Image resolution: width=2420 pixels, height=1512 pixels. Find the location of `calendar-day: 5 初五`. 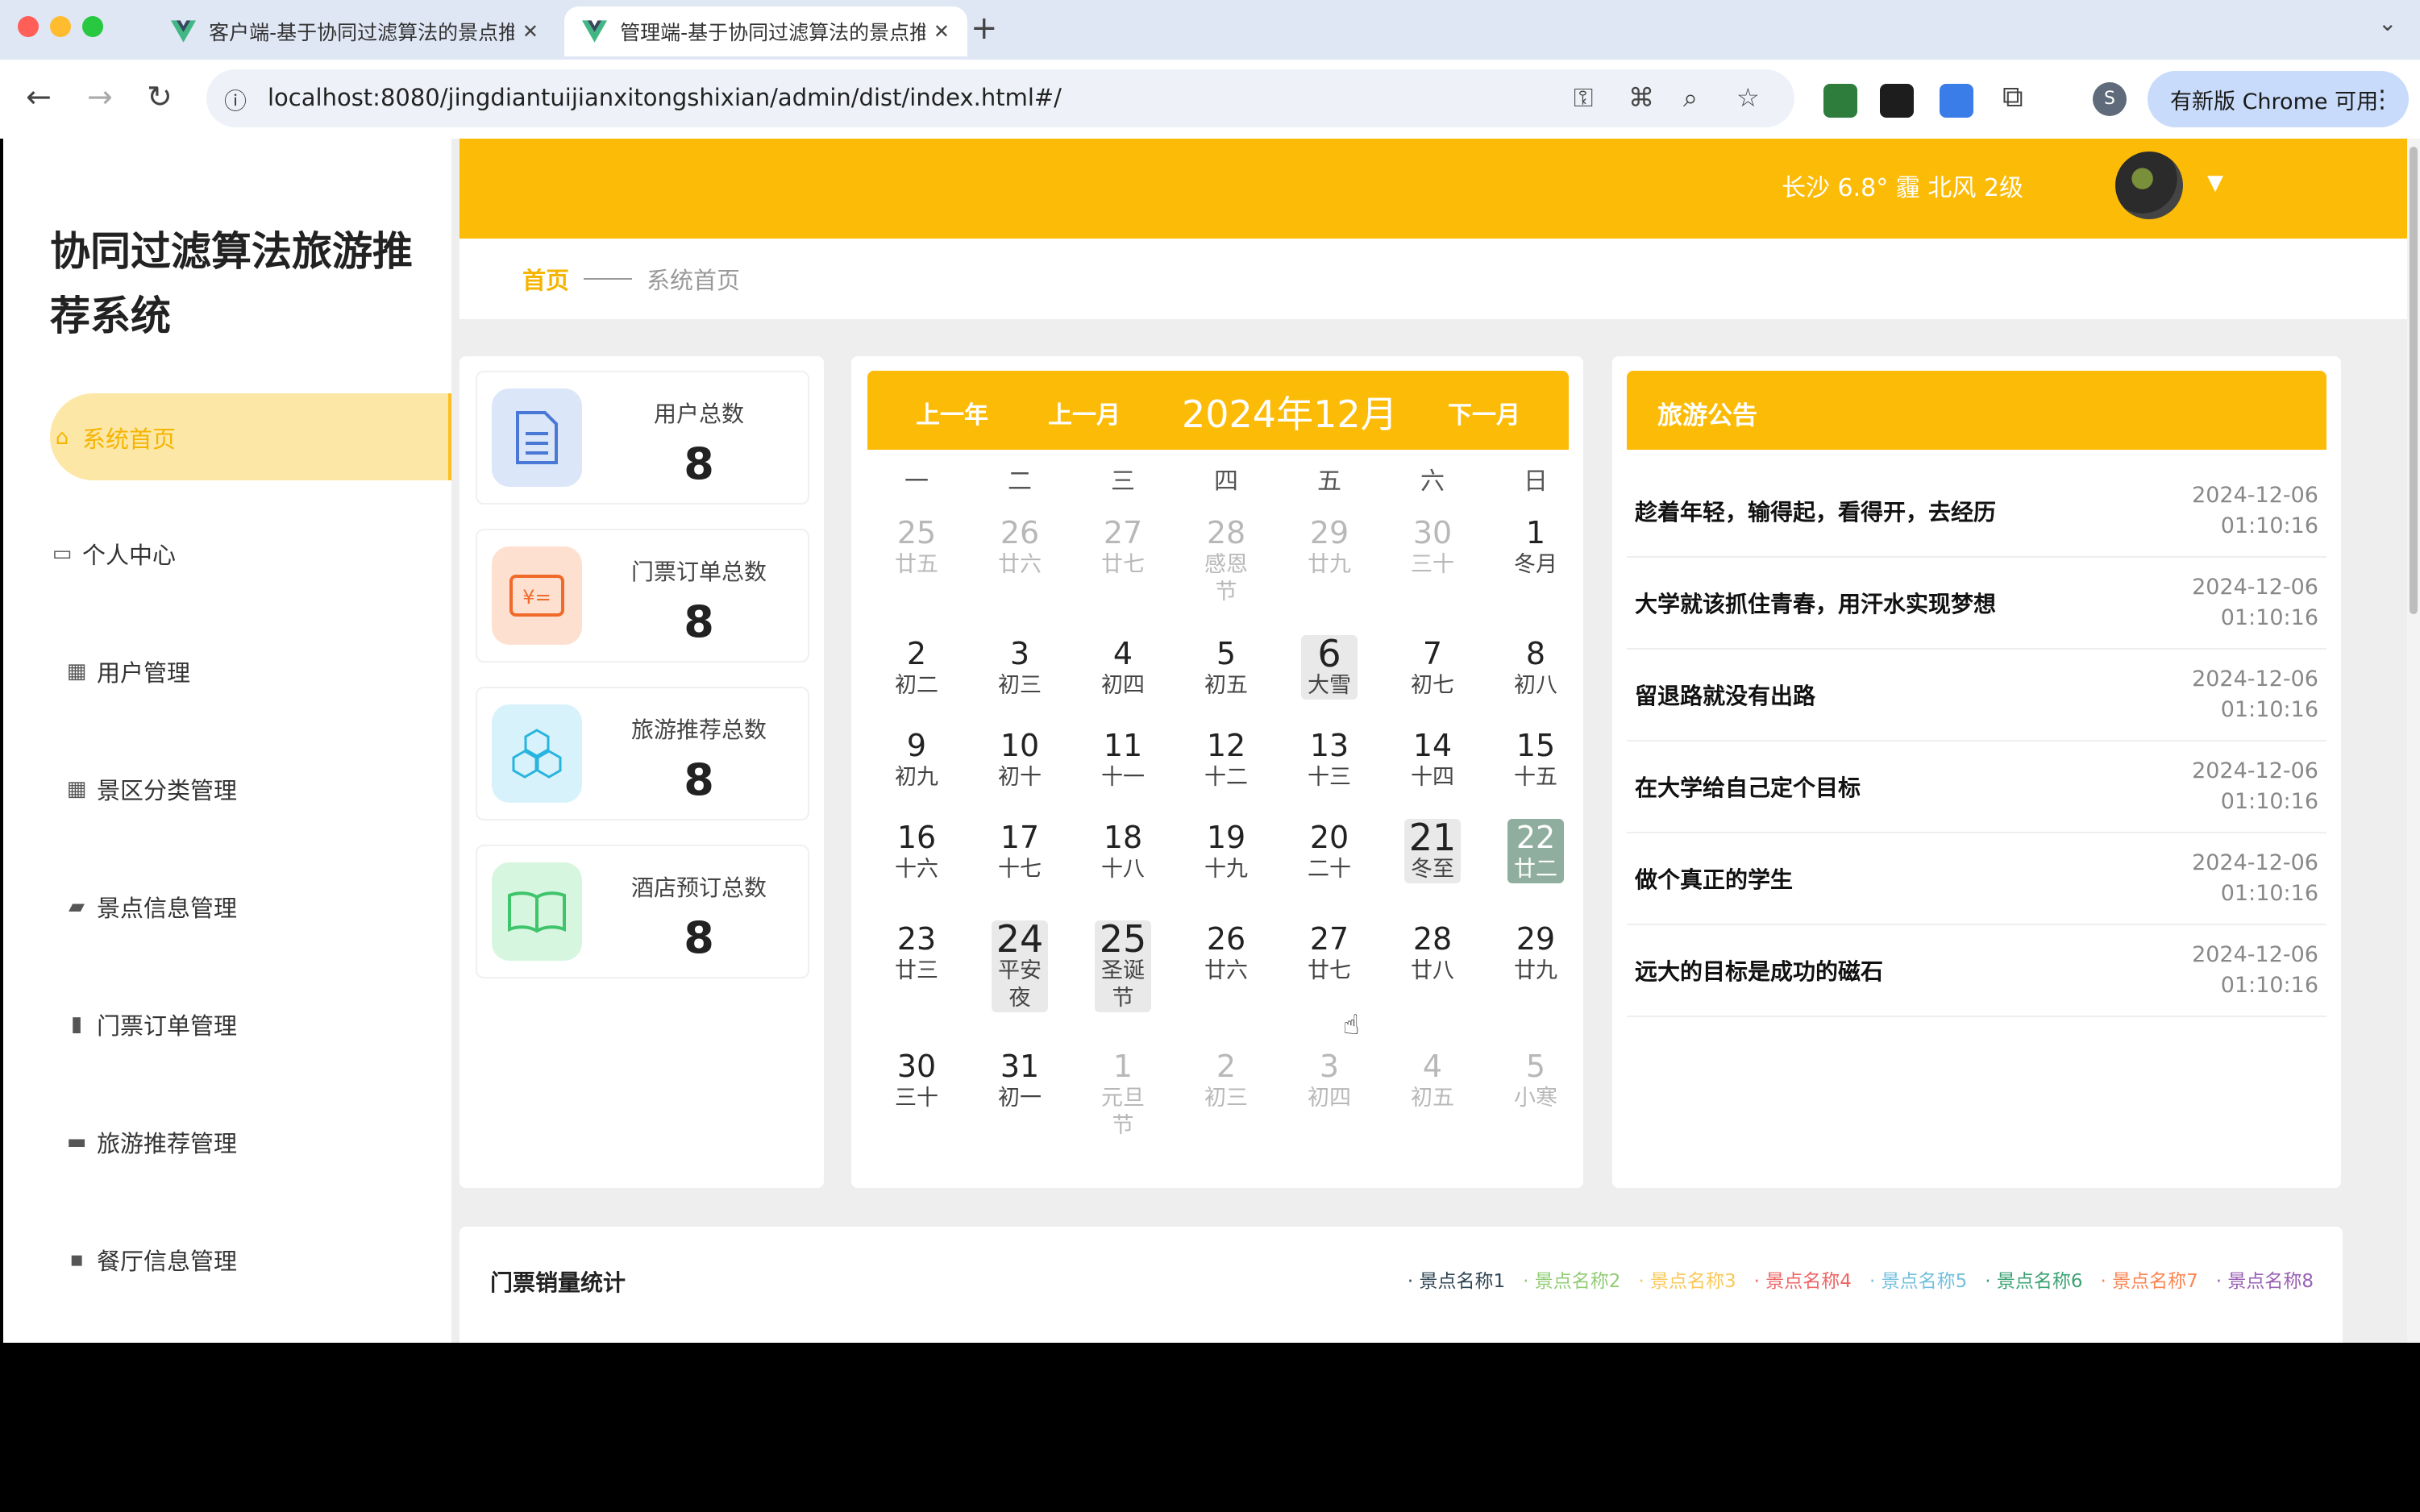

calendar-day: 5 初五 is located at coordinates (1226, 667).